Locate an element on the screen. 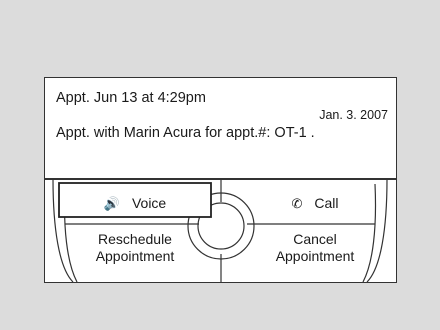 The height and width of the screenshot is (330, 440). voice-label: Voice is located at coordinates (149, 202).